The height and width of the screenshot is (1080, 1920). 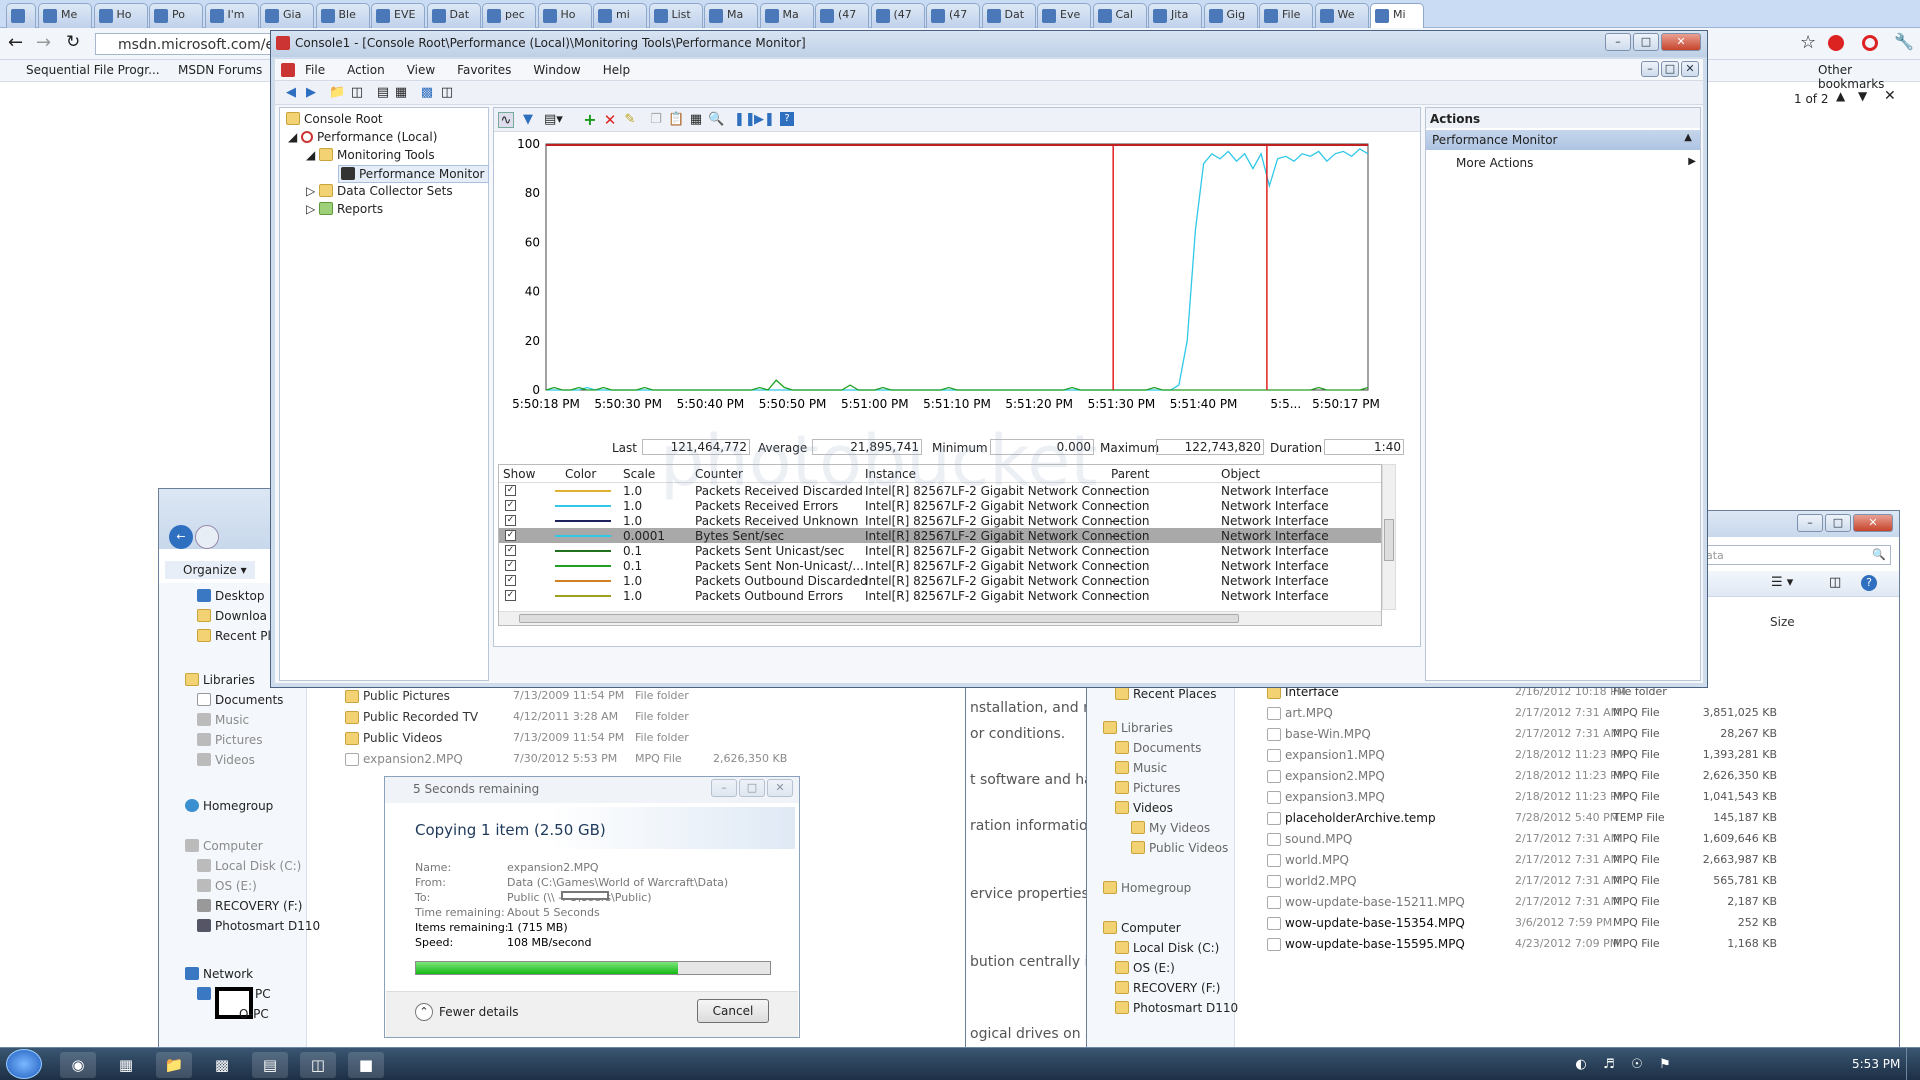 What do you see at coordinates (1165, 694) in the screenshot?
I see `right-nav-item: Recent Places` at bounding box center [1165, 694].